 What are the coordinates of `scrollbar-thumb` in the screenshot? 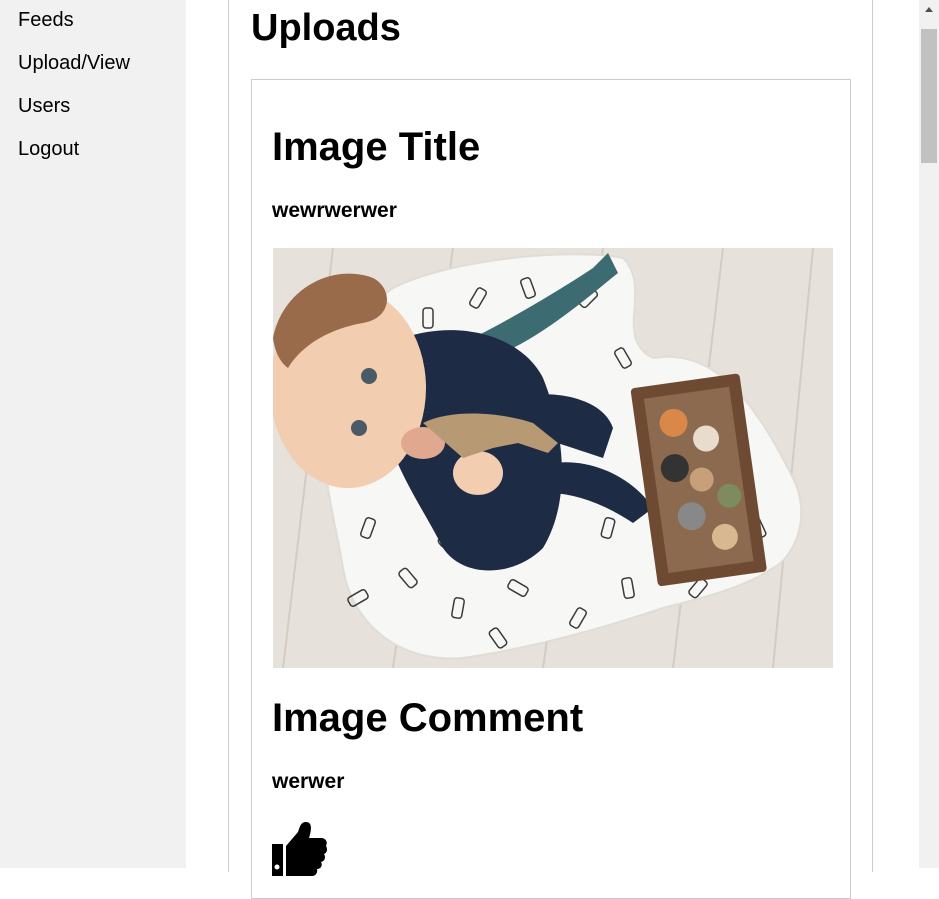 It's located at (929, 96).